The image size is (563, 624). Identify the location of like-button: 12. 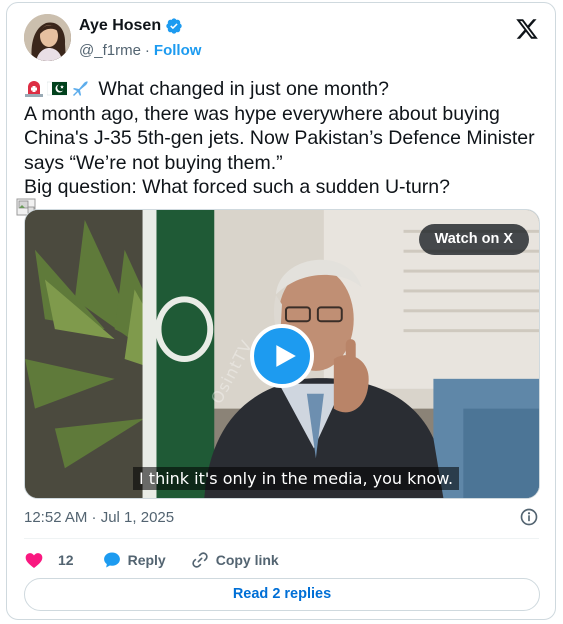
(49, 560).